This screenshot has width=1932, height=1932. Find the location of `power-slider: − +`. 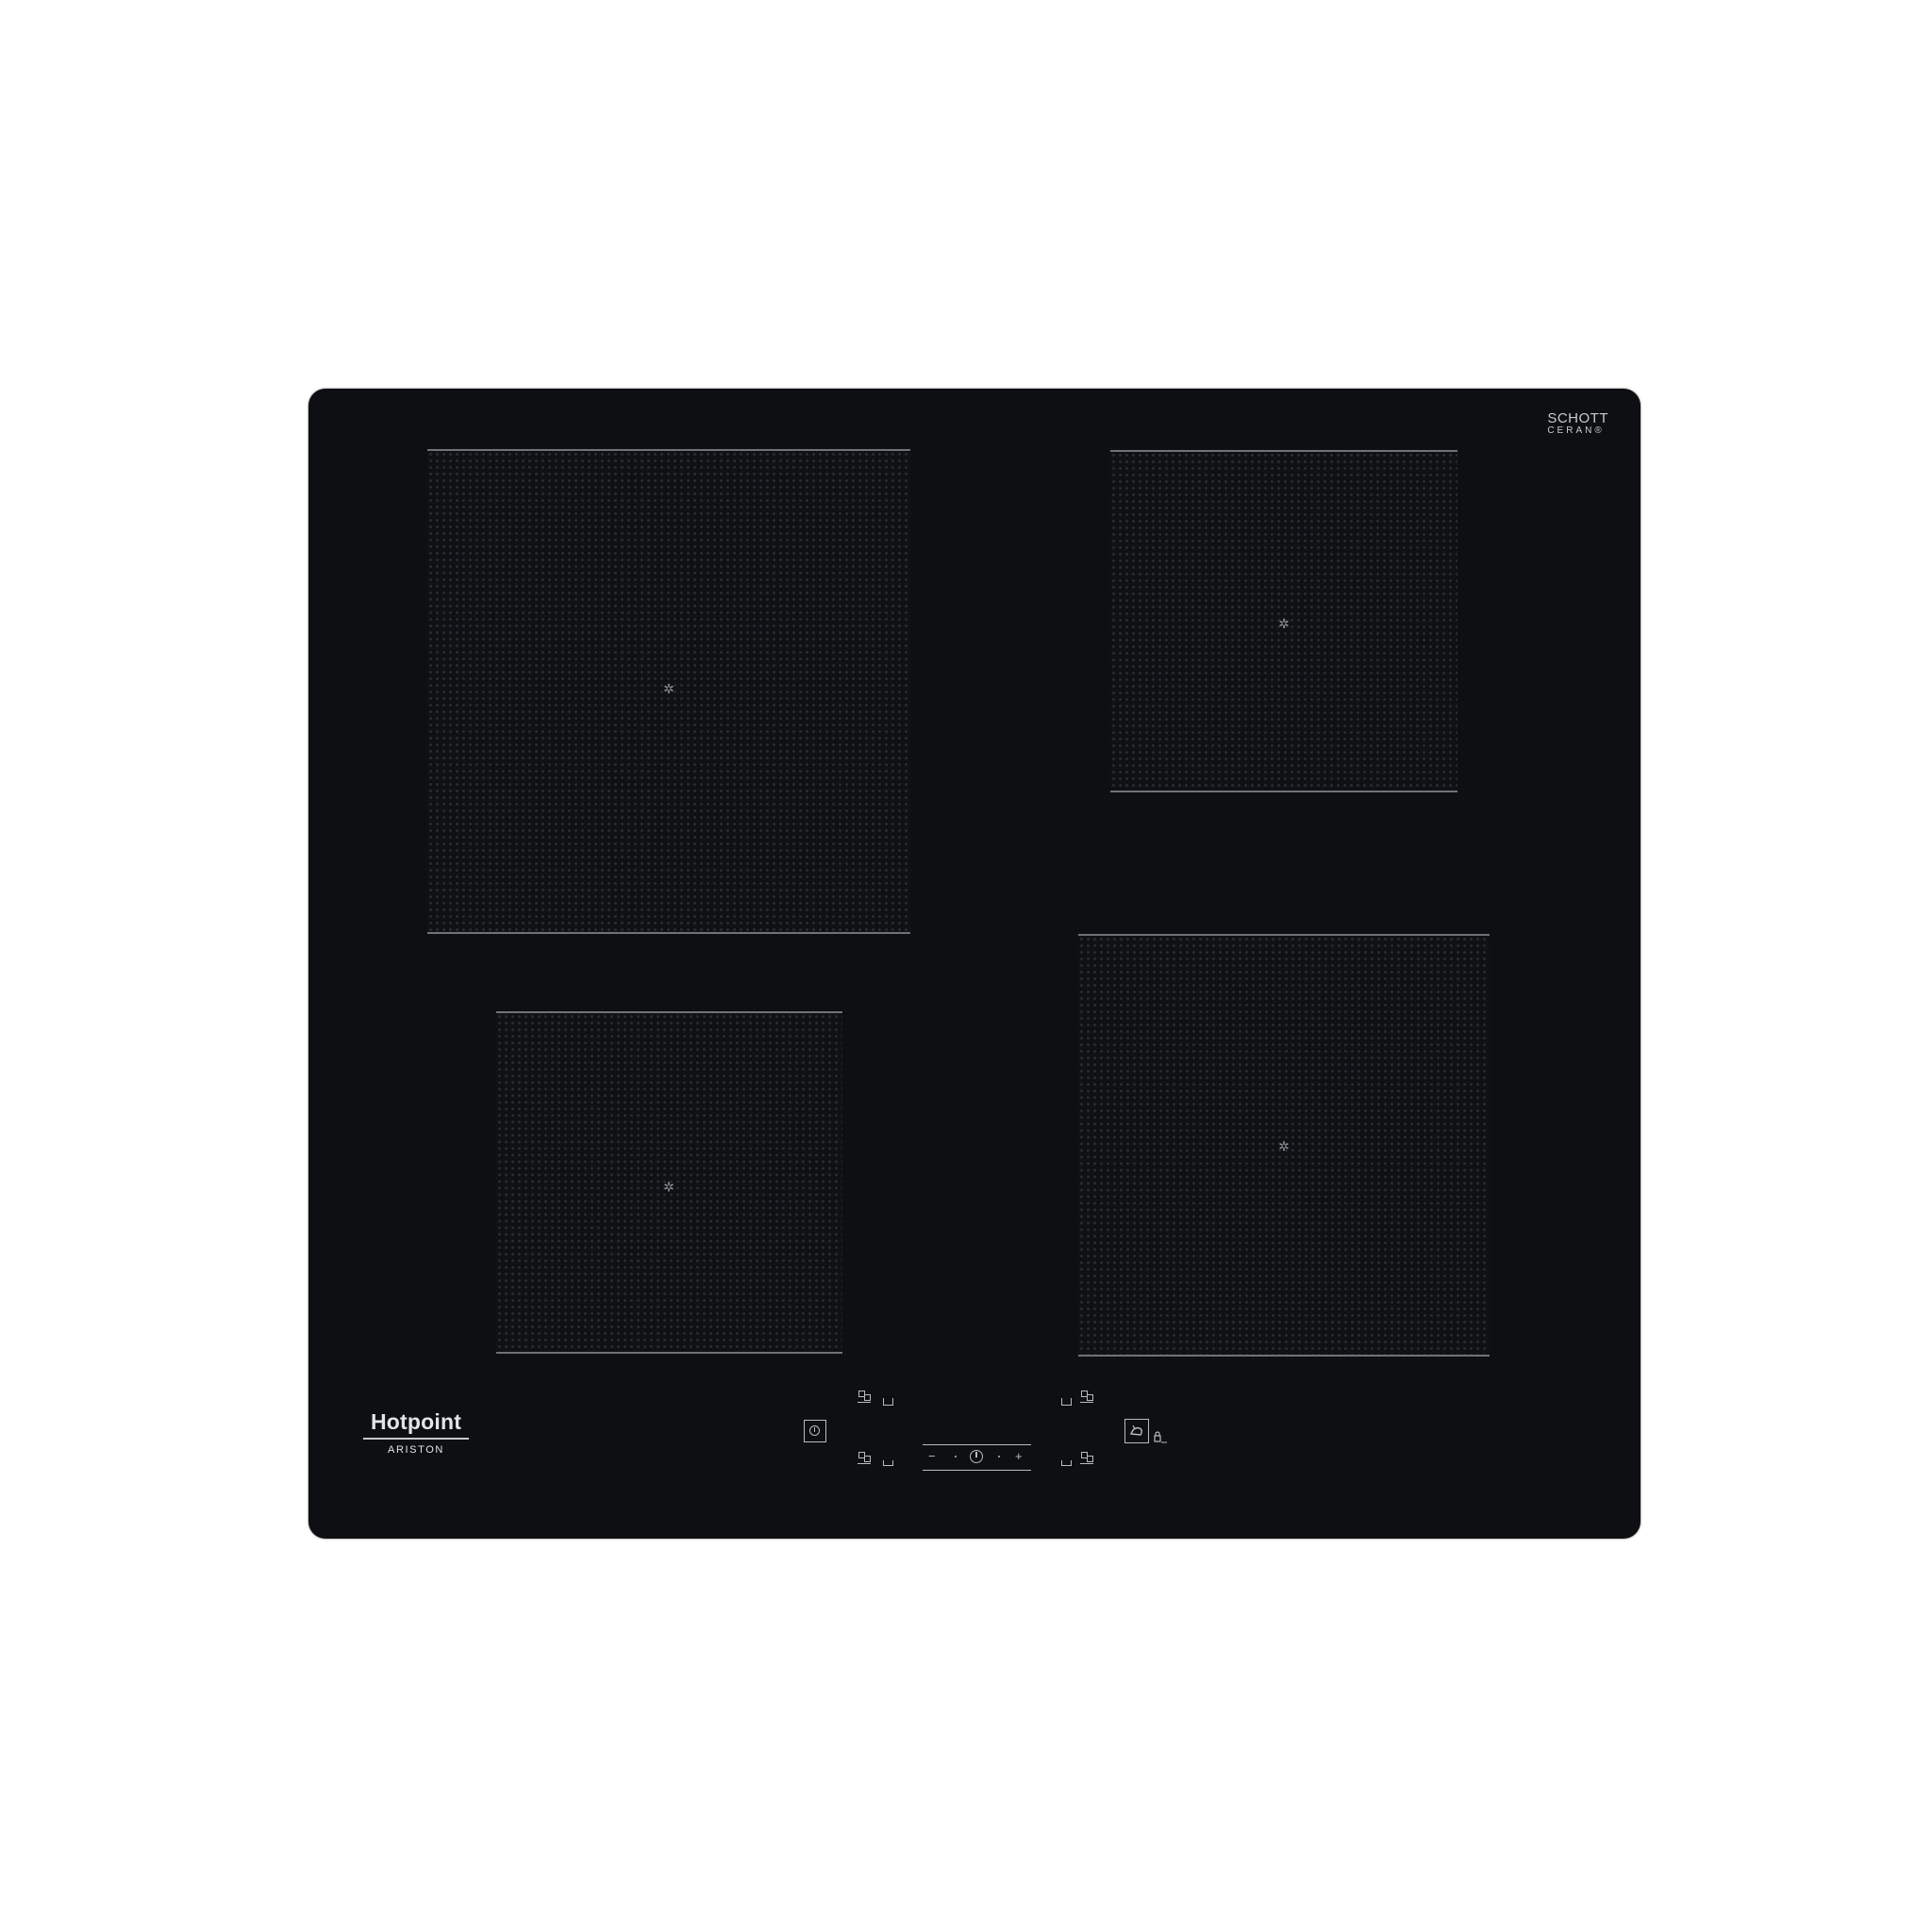

power-slider: − + is located at coordinates (977, 1457).